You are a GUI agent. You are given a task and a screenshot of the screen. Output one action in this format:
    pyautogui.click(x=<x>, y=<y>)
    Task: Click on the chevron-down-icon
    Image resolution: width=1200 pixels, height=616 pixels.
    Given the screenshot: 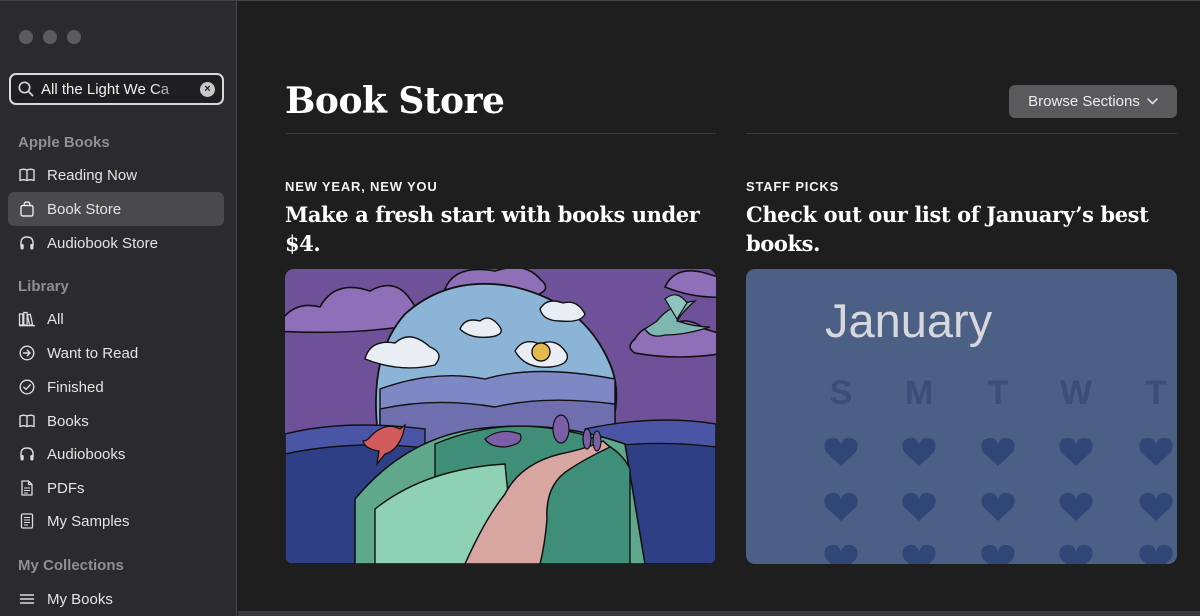 What is the action you would take?
    pyautogui.click(x=1152, y=101)
    